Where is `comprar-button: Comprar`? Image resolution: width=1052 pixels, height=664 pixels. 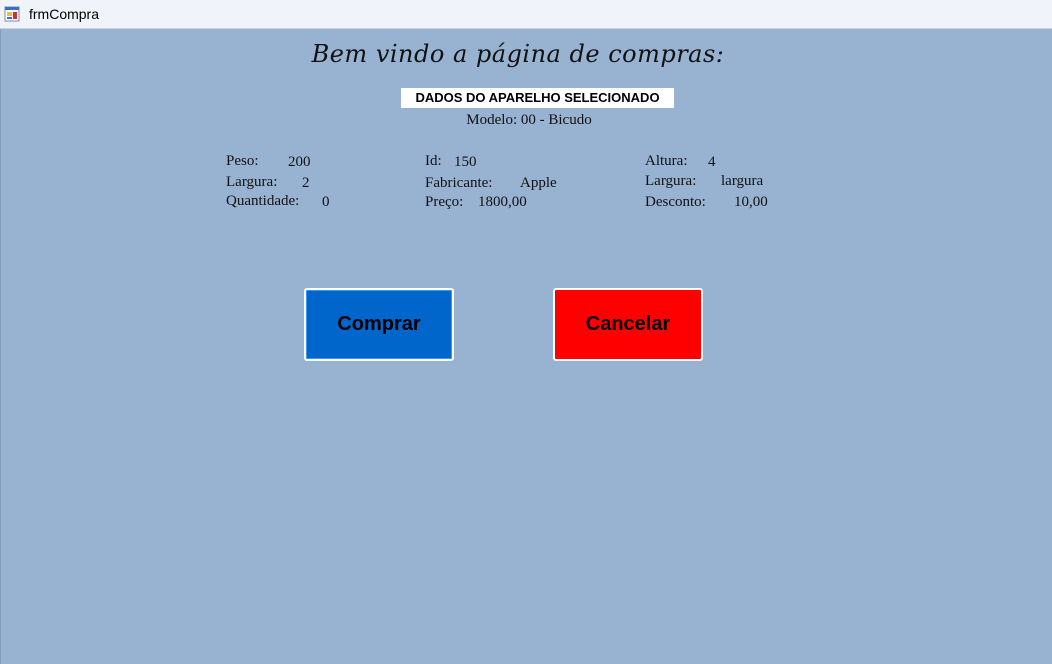 comprar-button: Comprar is located at coordinates (379, 324).